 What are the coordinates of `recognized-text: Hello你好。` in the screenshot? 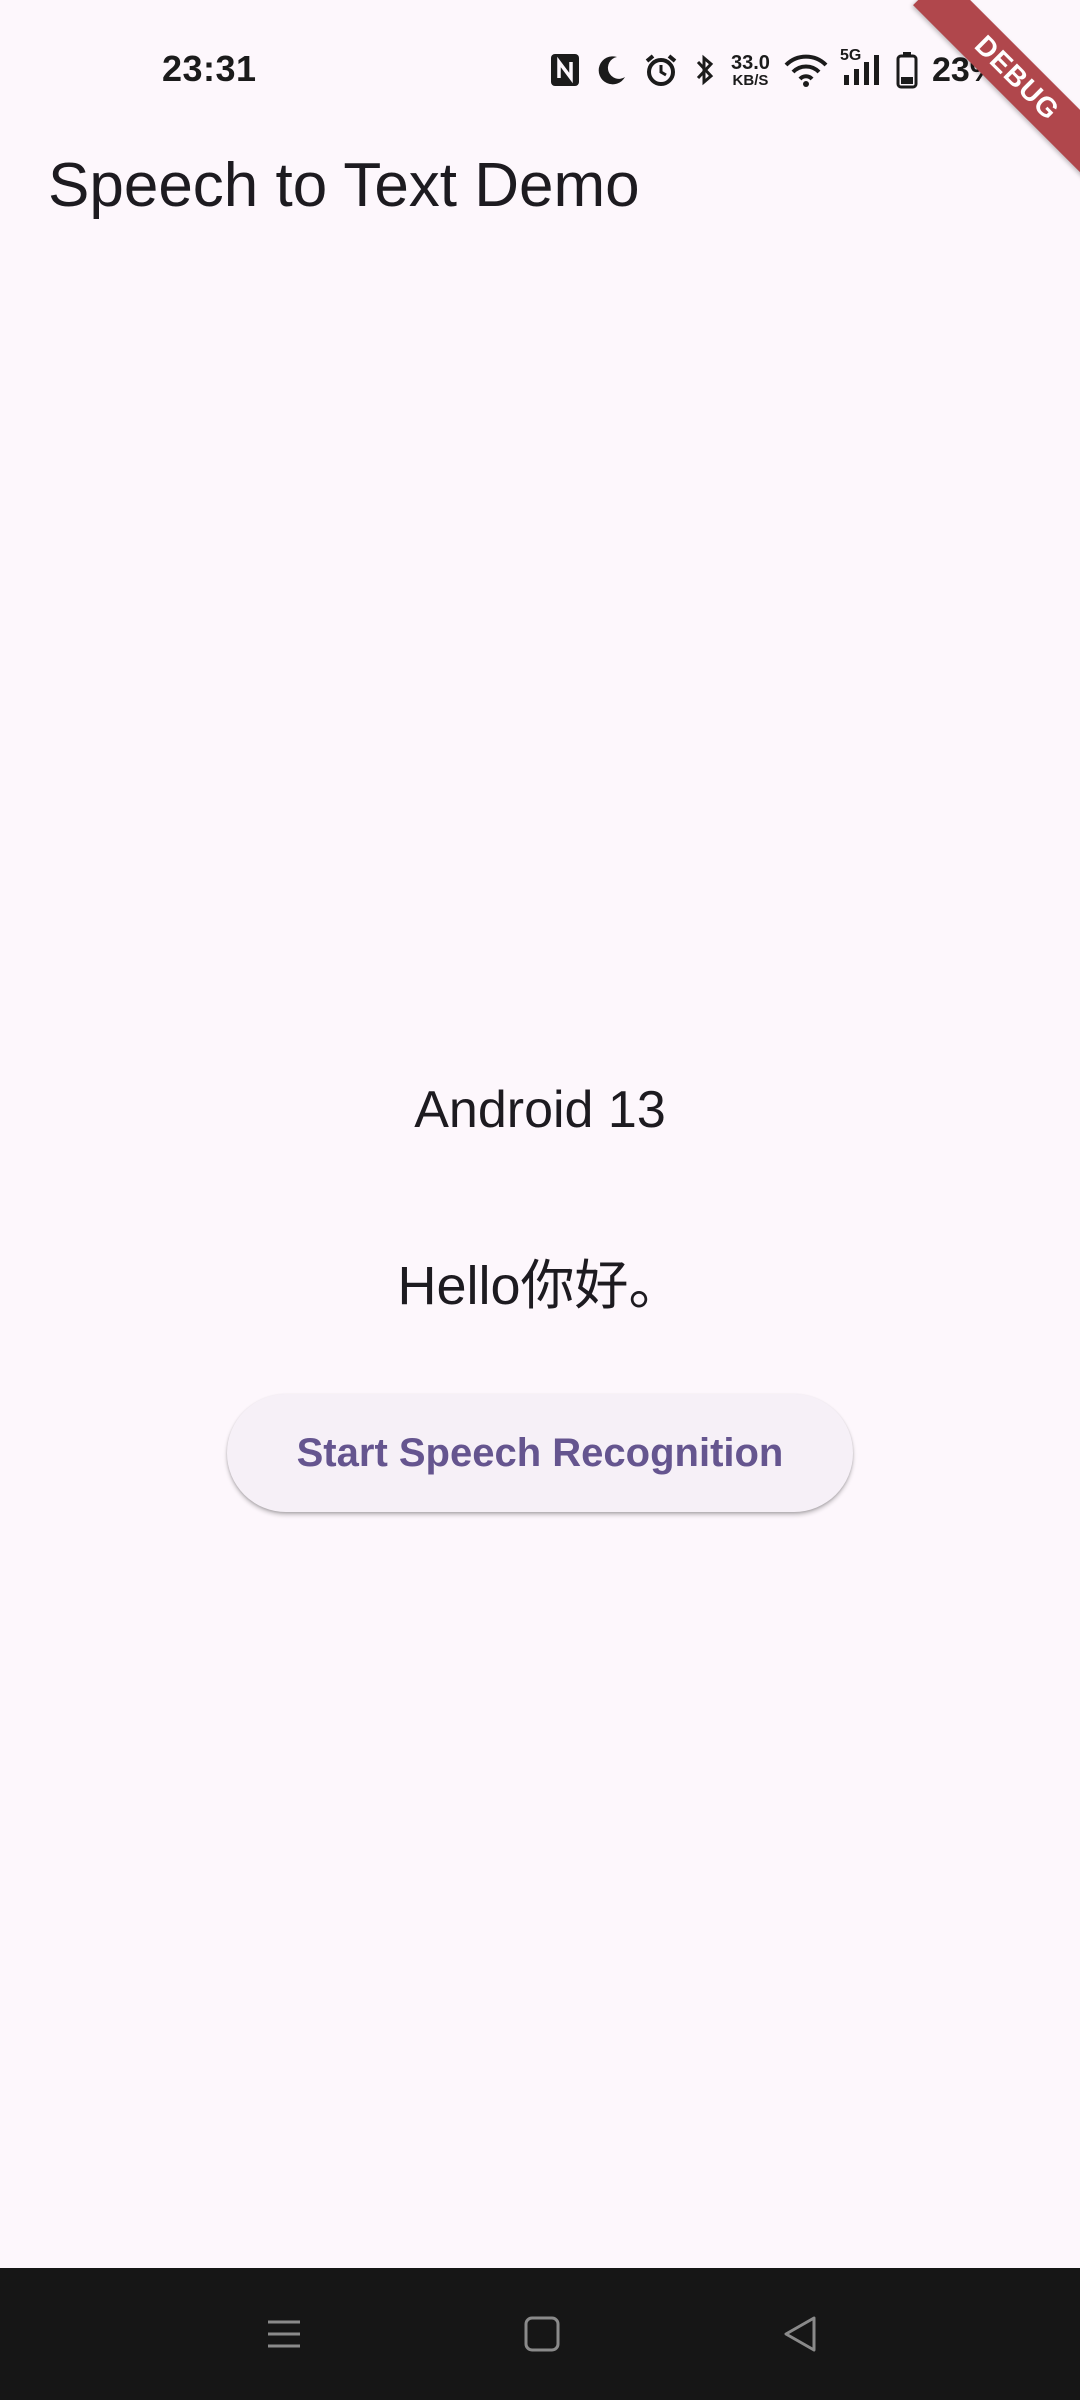 It's located at (540, 1286).